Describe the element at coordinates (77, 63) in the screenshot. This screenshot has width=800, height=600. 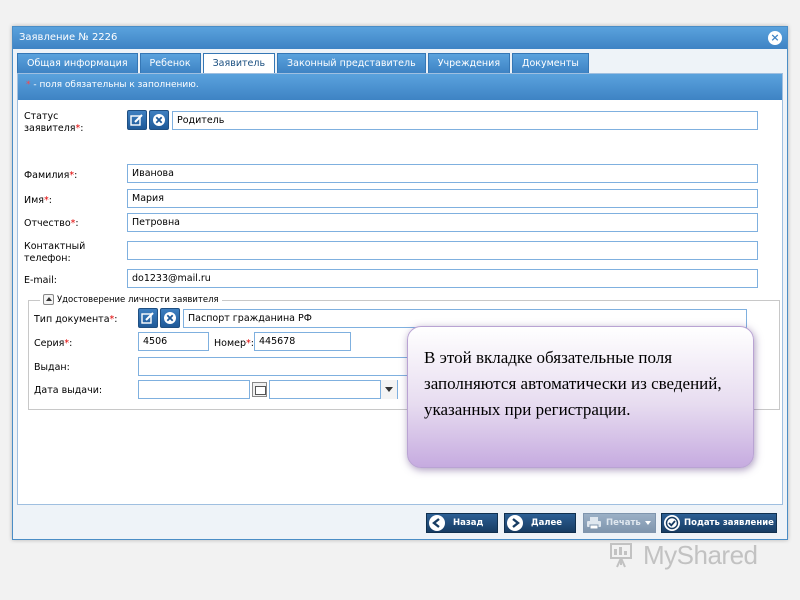
I see `tab-general-info: Общая информация` at that location.